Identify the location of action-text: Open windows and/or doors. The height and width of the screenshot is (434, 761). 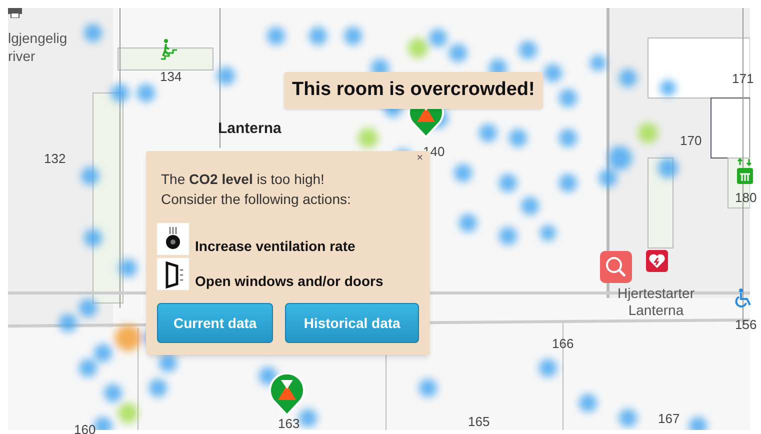
(289, 281).